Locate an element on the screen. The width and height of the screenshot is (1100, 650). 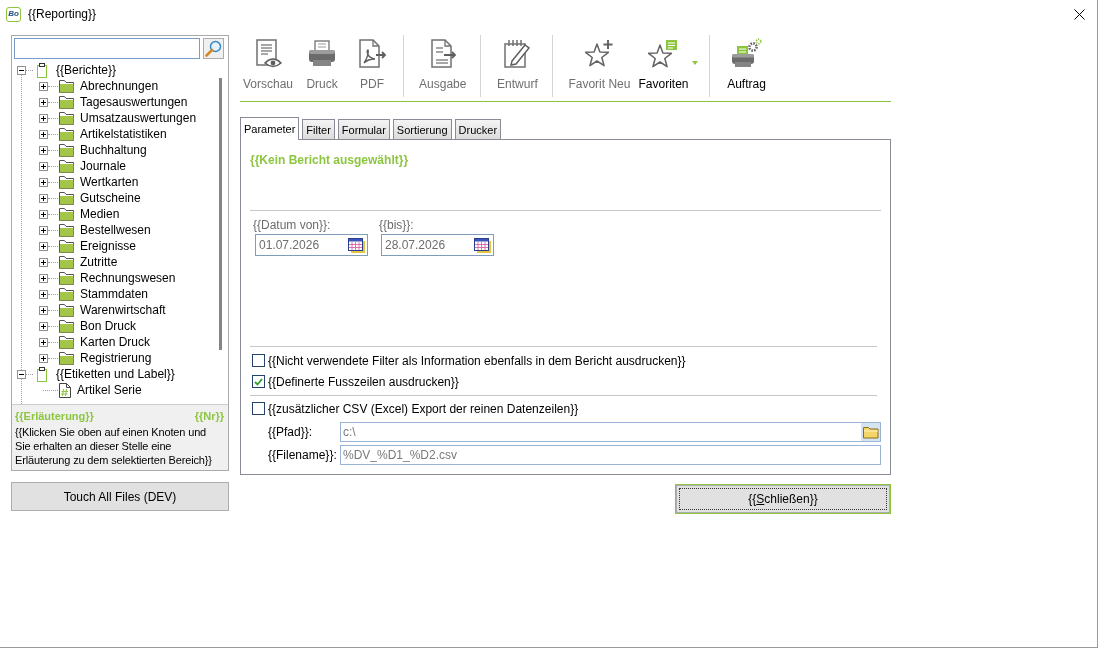
tree-item: Karten Druck is located at coordinates (115, 342).